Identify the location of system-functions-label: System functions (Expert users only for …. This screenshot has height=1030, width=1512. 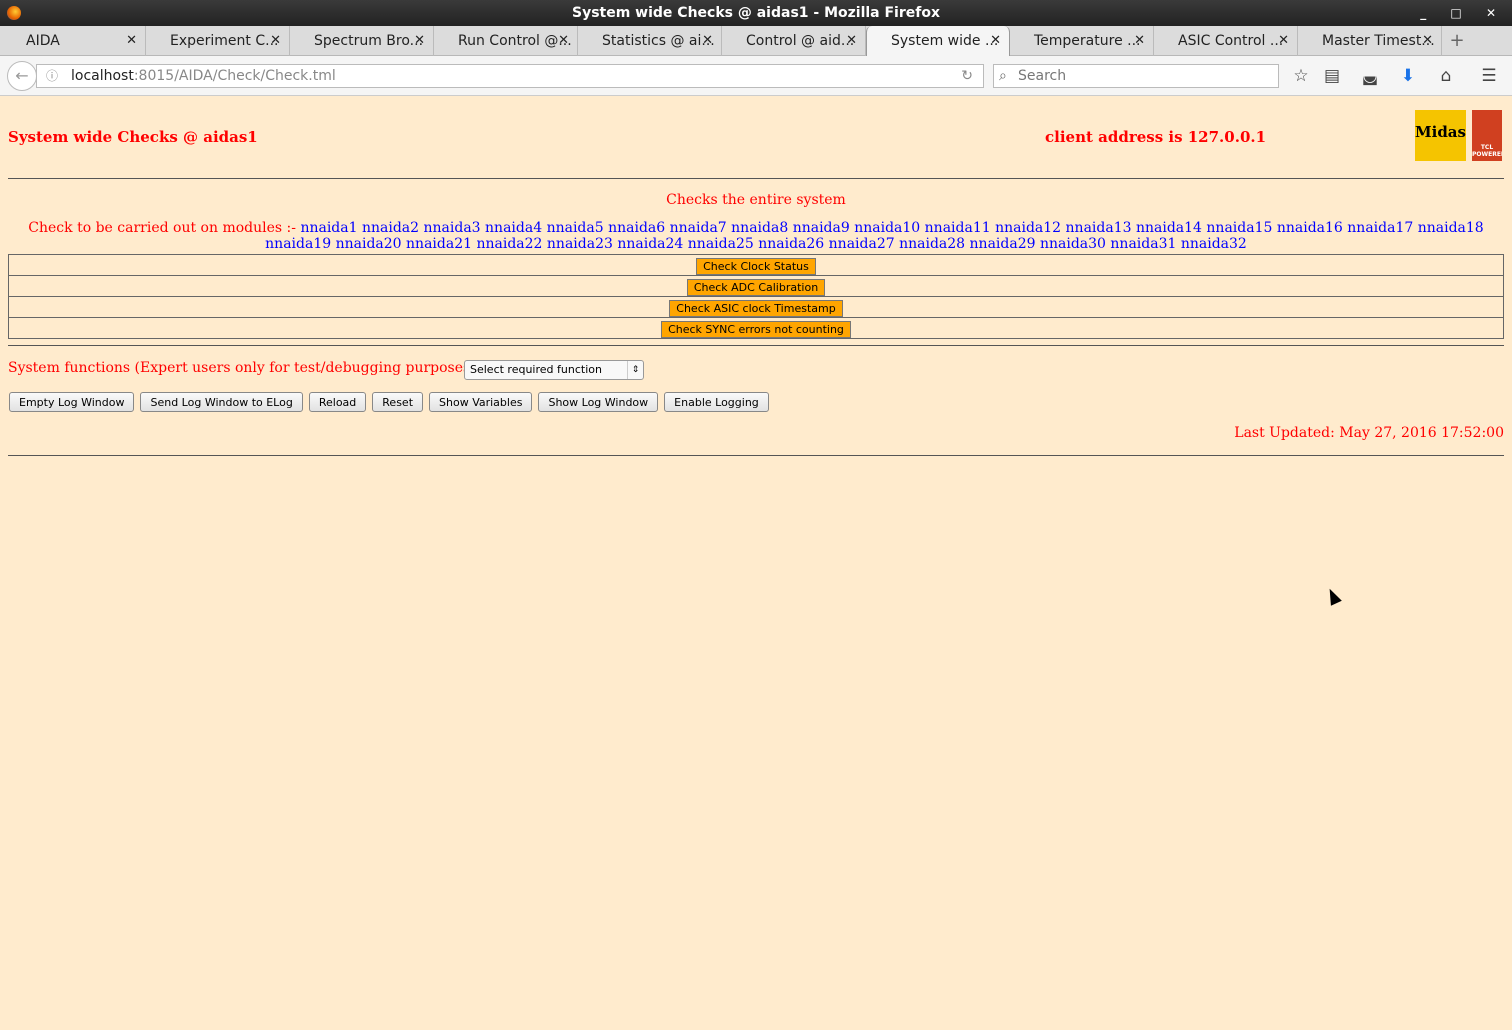
(250, 368).